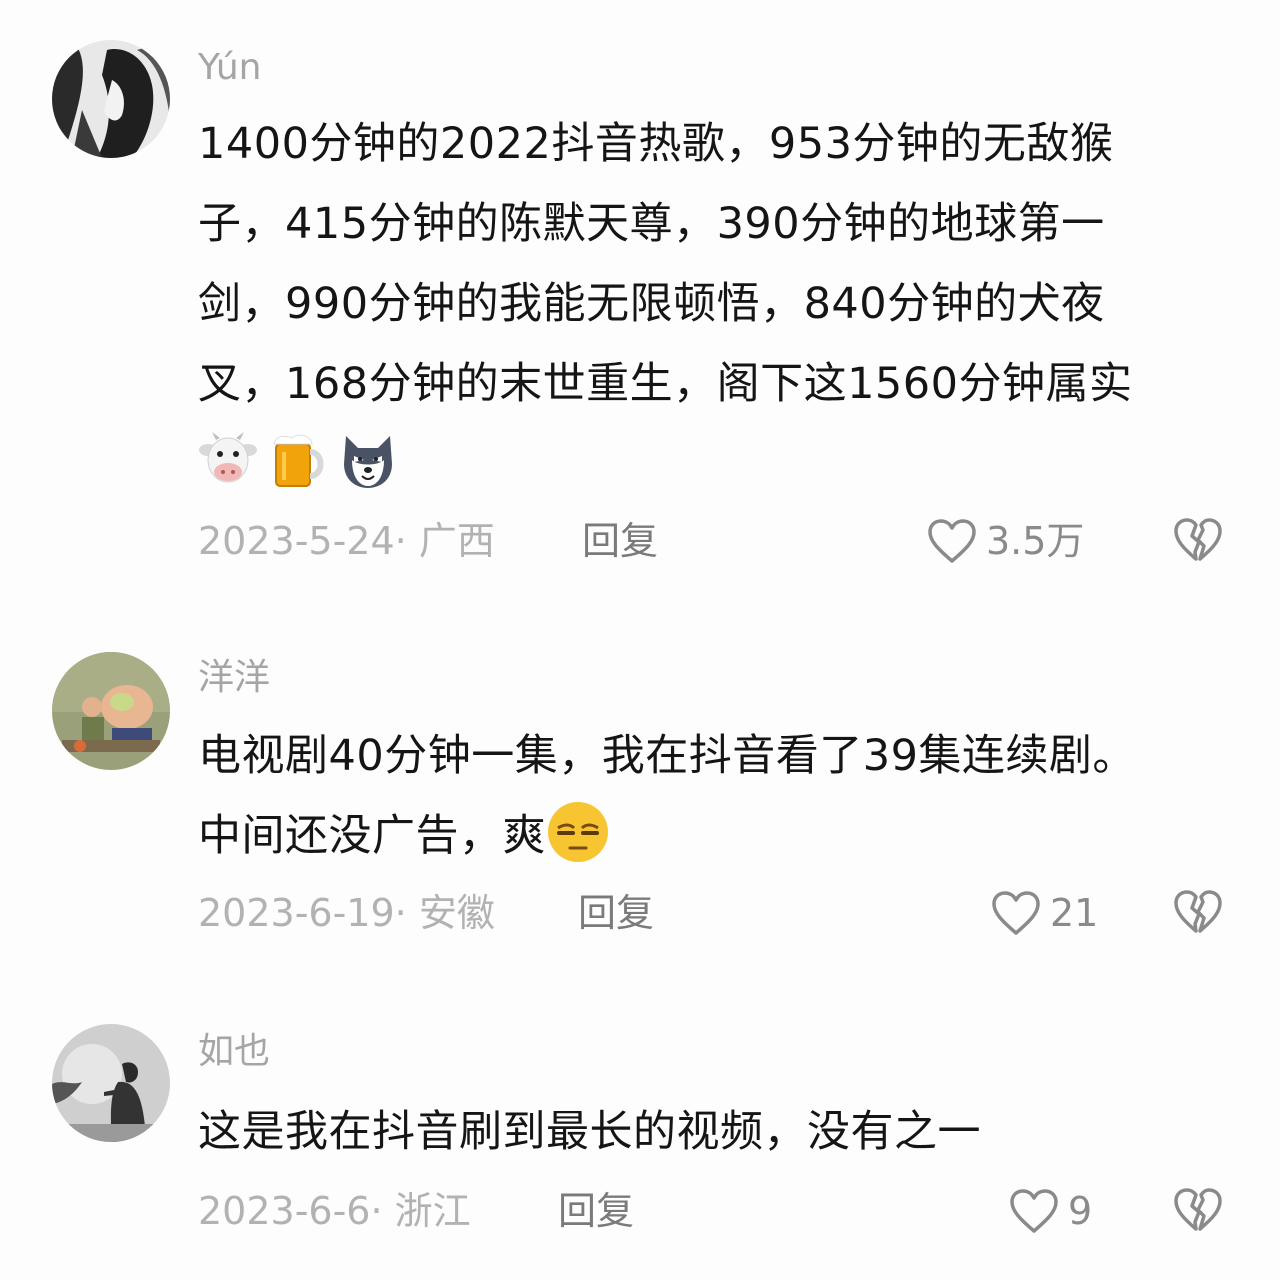 The image size is (1280, 1280). What do you see at coordinates (296, 913) in the screenshot?
I see `comment-date: 2023-6-19` at bounding box center [296, 913].